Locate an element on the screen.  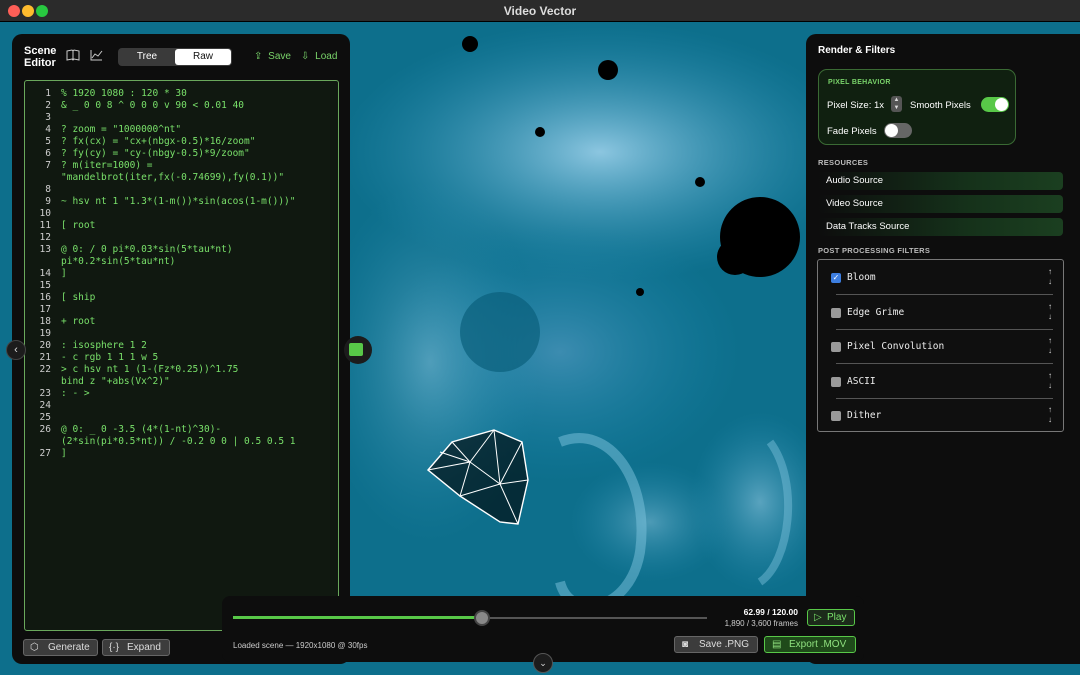
upload-icon: ⇪ is located at coordinates (258, 56).